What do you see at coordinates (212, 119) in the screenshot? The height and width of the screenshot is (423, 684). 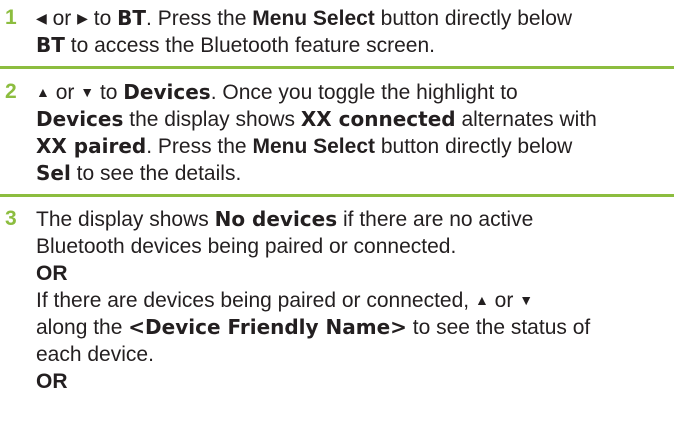 I see `instruction-text: the display shows` at bounding box center [212, 119].